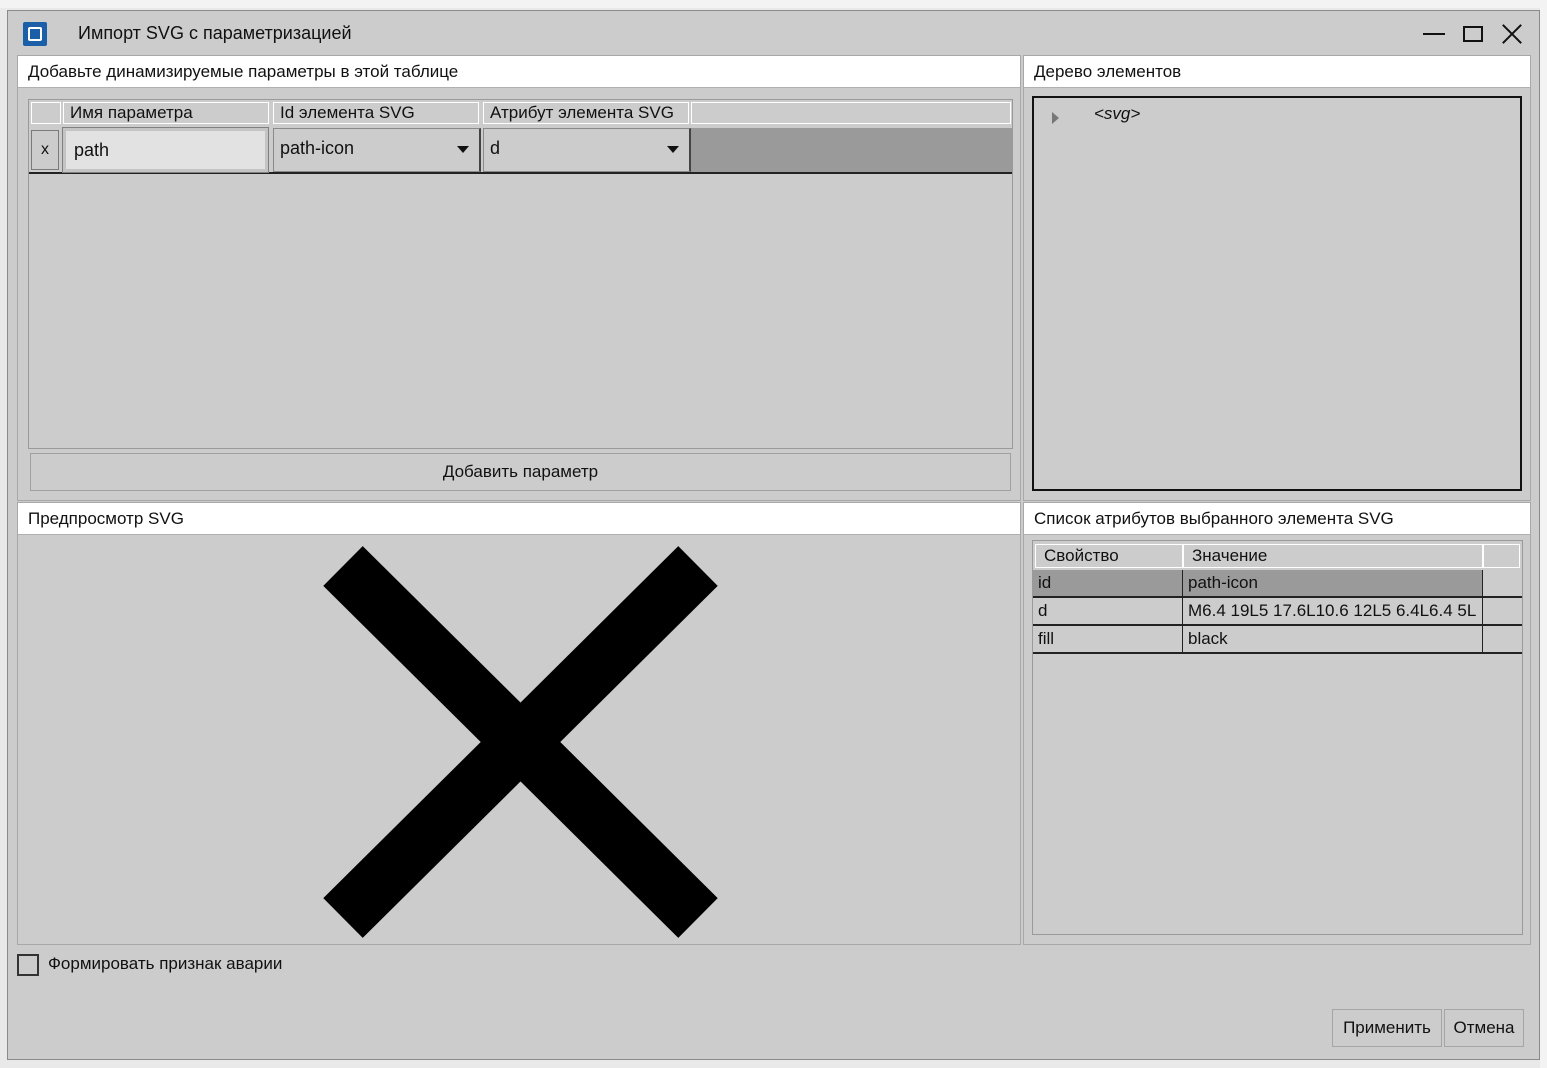 The image size is (1547, 1068). What do you see at coordinates (1543, 534) in the screenshot?
I see `desktop-background-right` at bounding box center [1543, 534].